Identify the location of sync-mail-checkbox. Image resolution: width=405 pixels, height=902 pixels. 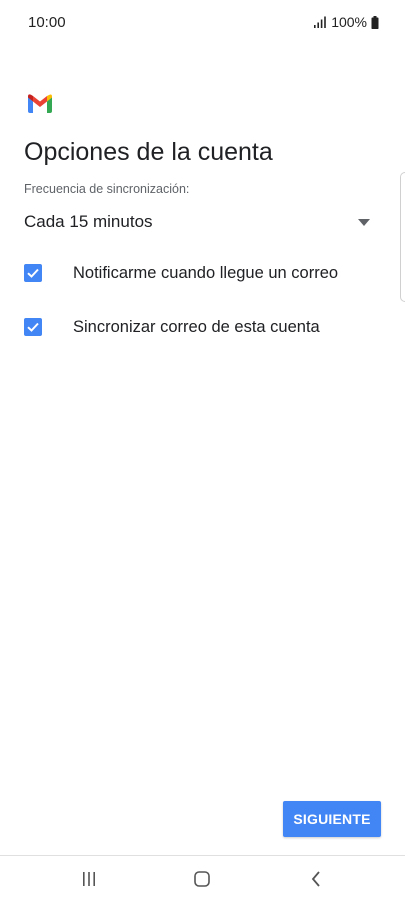
(33, 327).